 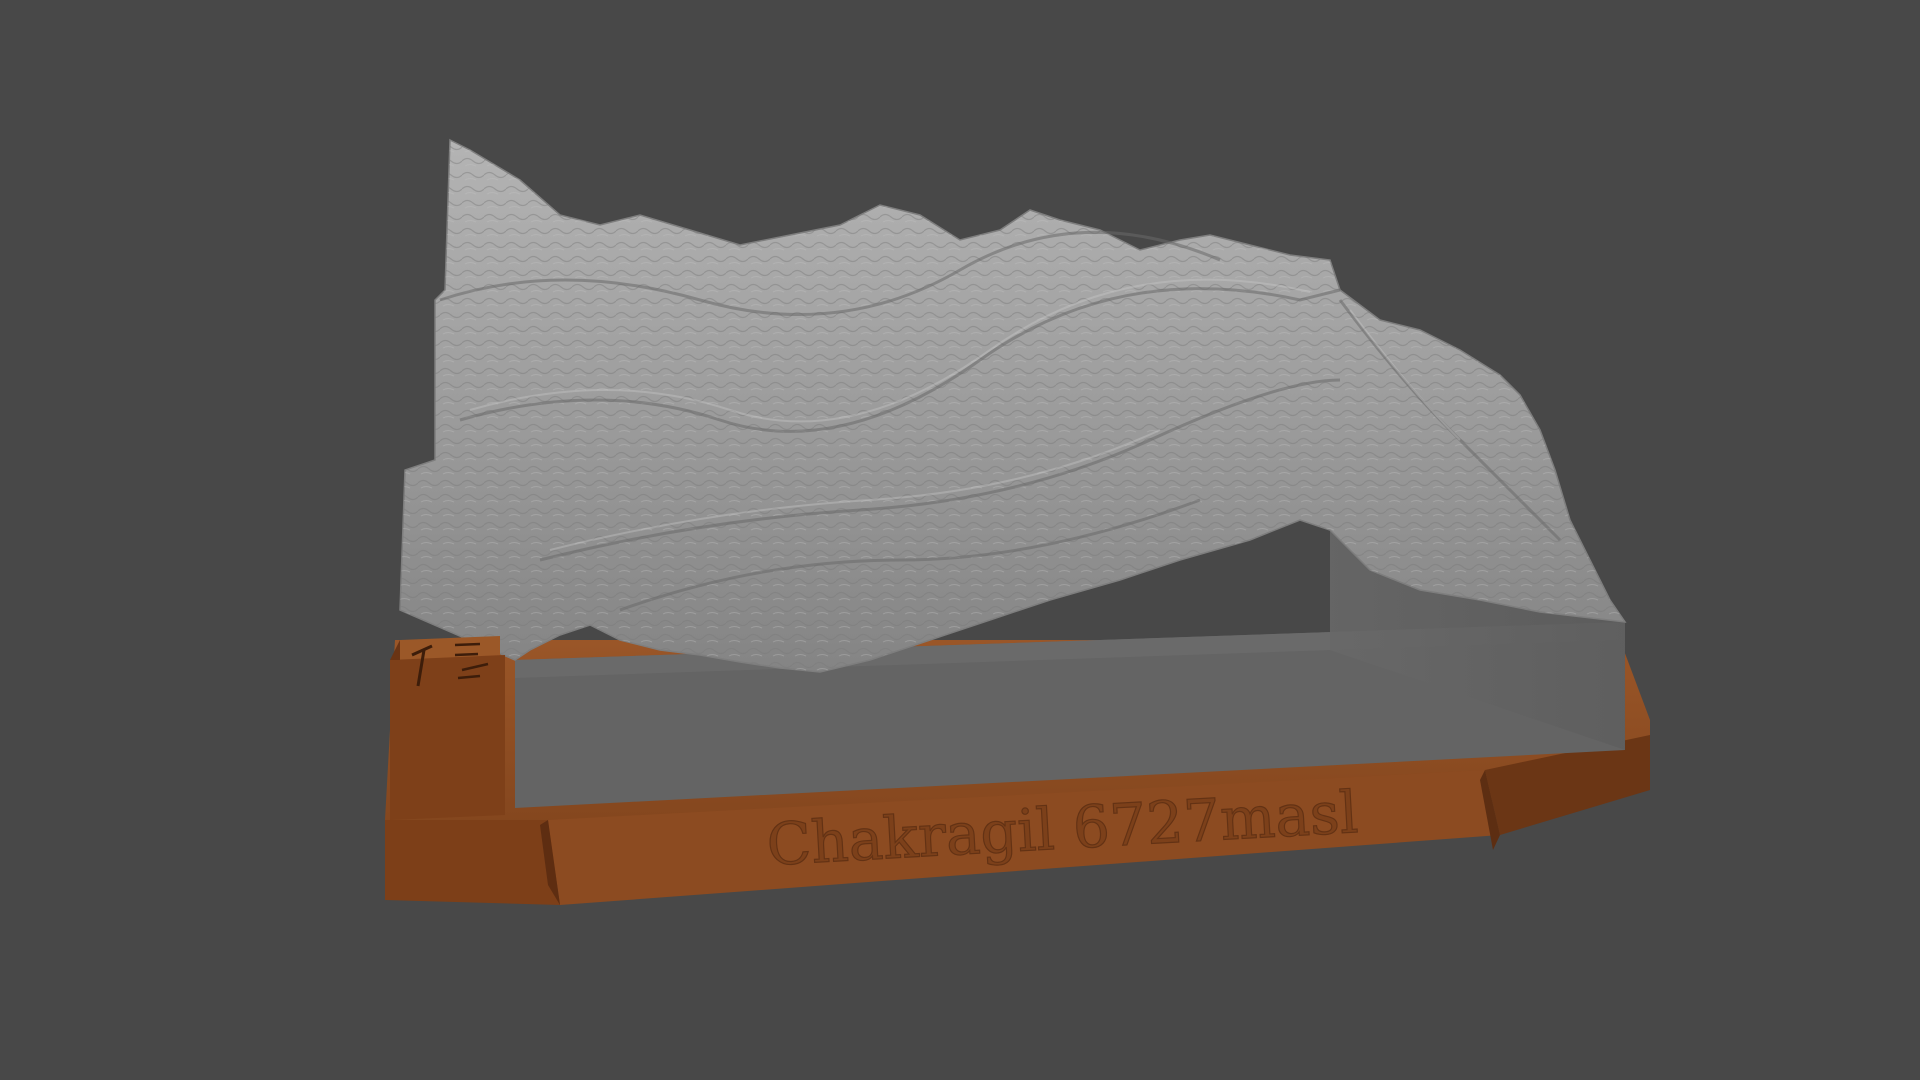 I want to click on badge-block-front, so click(x=447, y=737).